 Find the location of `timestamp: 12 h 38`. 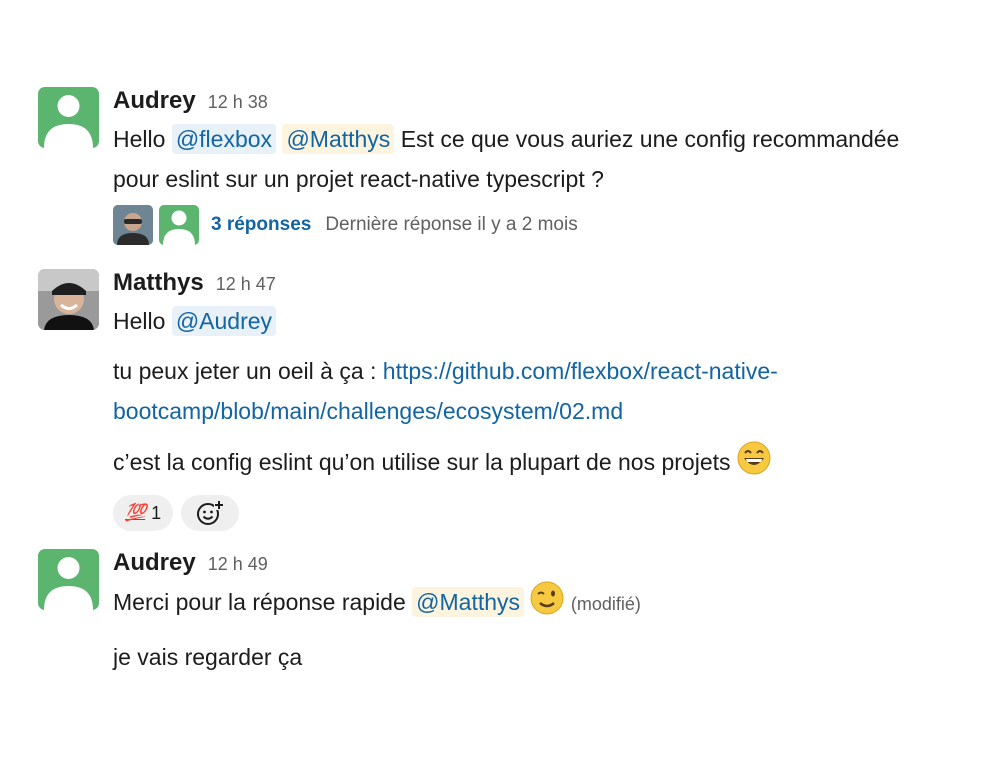

timestamp: 12 h 38 is located at coordinates (238, 102).